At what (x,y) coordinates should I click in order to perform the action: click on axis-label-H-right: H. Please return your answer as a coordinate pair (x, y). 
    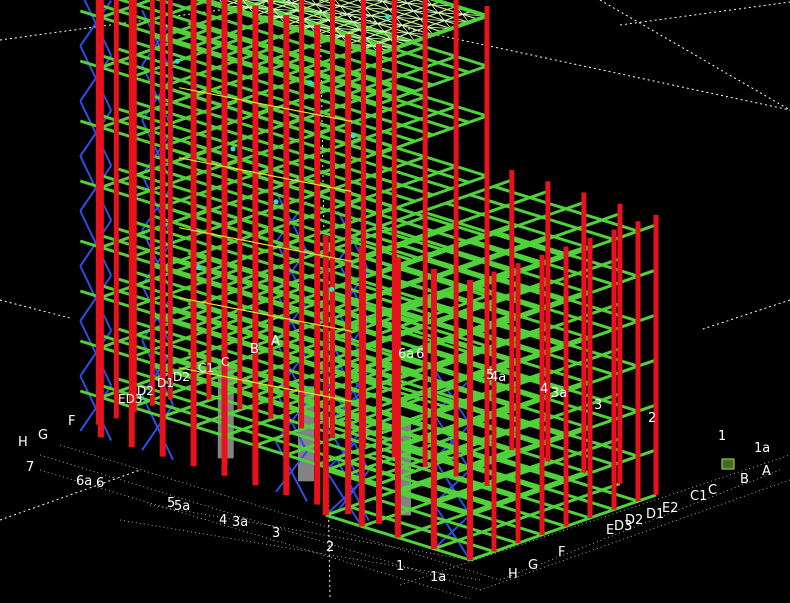
    Looking at the image, I should click on (513, 574).